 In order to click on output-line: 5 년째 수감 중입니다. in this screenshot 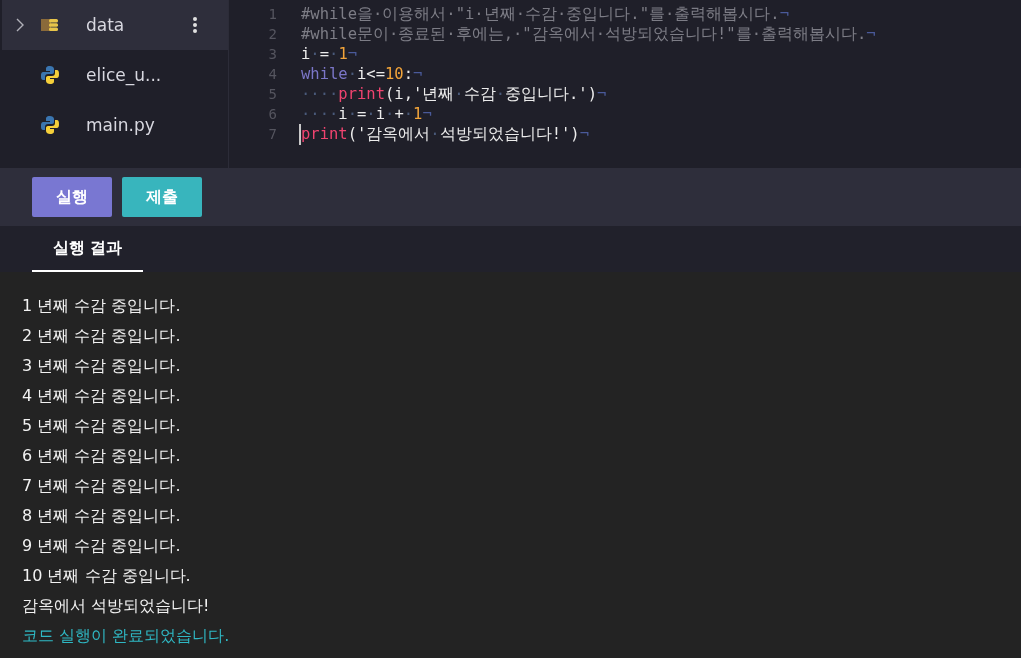, I will do `click(102, 426)`.